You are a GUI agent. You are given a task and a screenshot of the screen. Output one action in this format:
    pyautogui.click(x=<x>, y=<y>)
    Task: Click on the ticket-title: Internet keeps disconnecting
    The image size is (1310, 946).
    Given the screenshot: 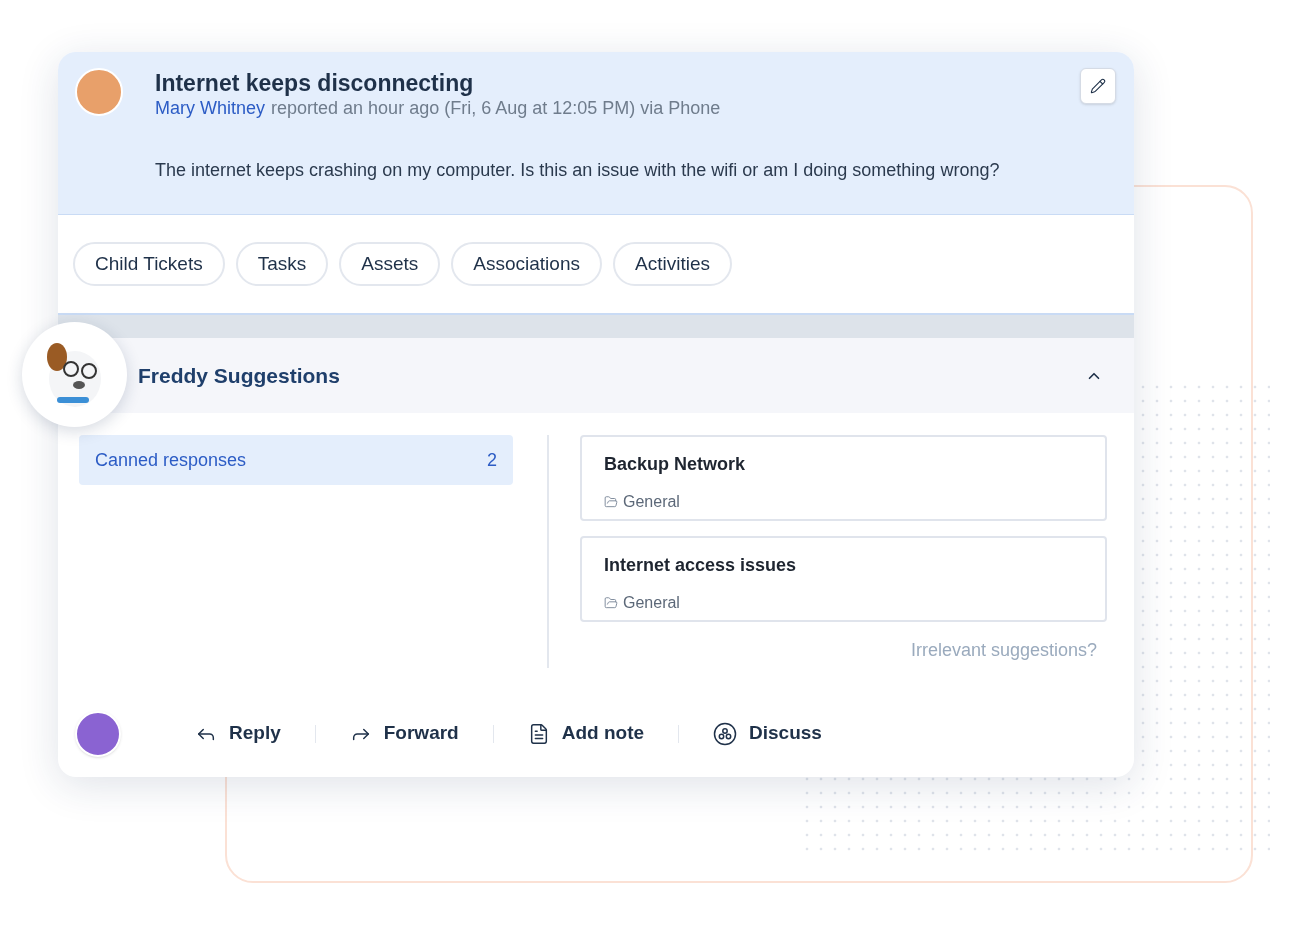 What is the action you would take?
    pyautogui.click(x=314, y=83)
    